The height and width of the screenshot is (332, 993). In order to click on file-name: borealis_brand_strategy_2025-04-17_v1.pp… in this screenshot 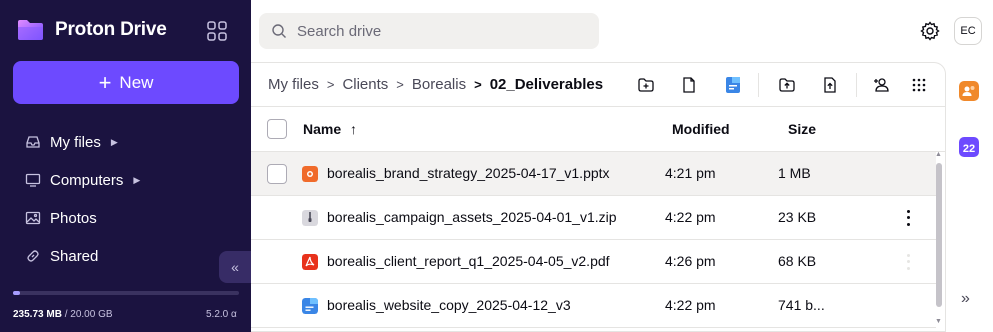, I will do `click(468, 173)`.